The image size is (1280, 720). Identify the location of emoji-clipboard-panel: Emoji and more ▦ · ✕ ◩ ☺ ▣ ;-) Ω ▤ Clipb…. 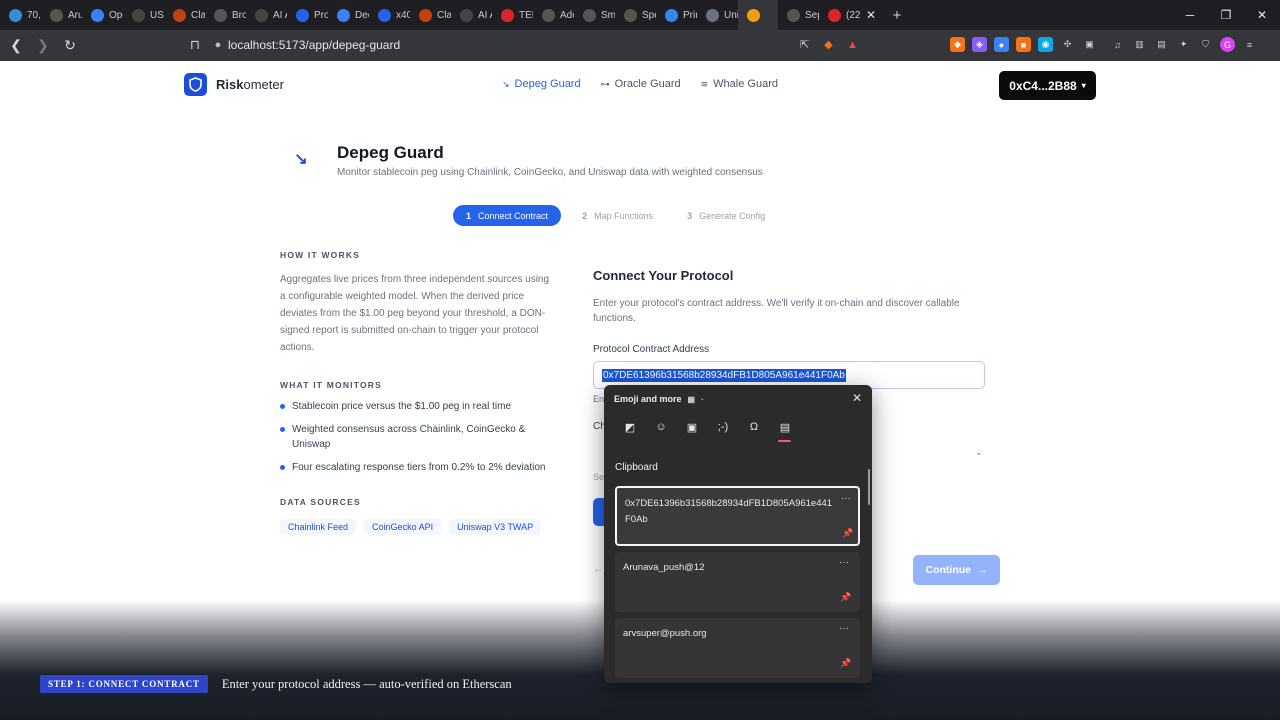
(738, 534).